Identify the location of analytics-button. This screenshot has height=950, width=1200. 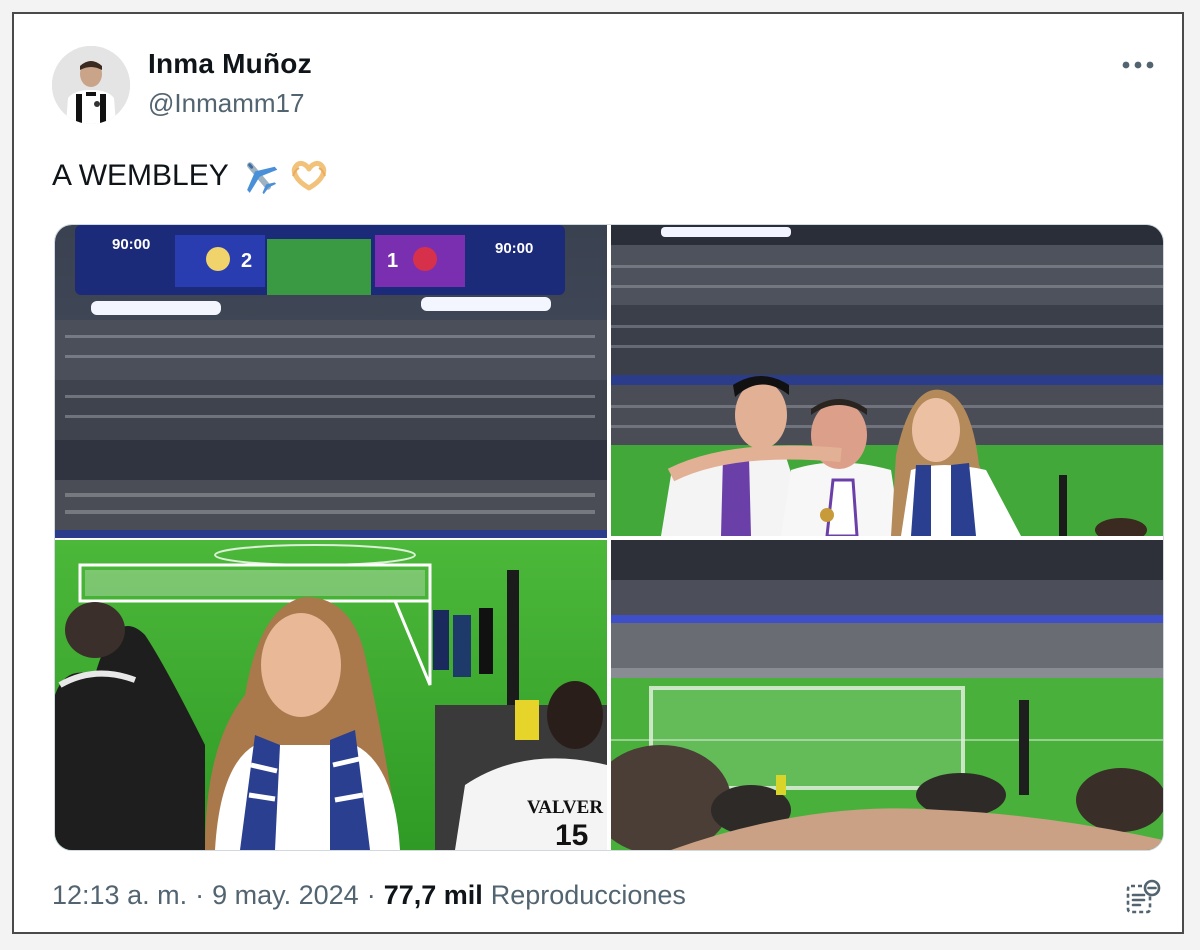
(1142, 898).